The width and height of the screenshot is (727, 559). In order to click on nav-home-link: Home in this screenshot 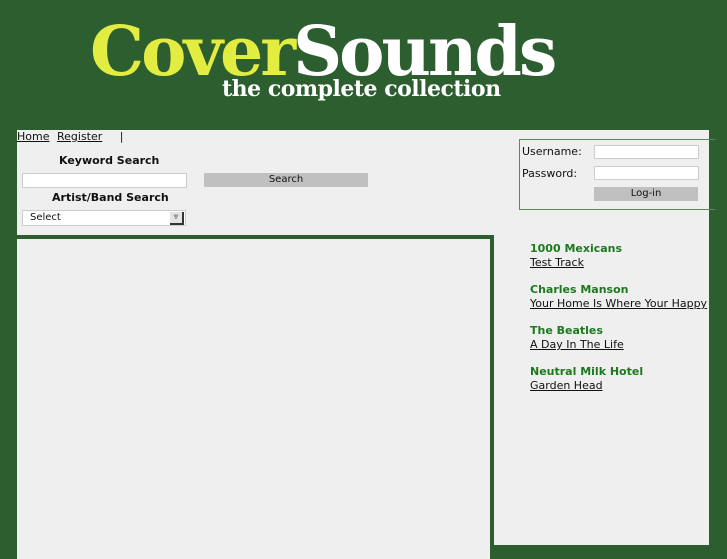, I will do `click(33, 136)`.